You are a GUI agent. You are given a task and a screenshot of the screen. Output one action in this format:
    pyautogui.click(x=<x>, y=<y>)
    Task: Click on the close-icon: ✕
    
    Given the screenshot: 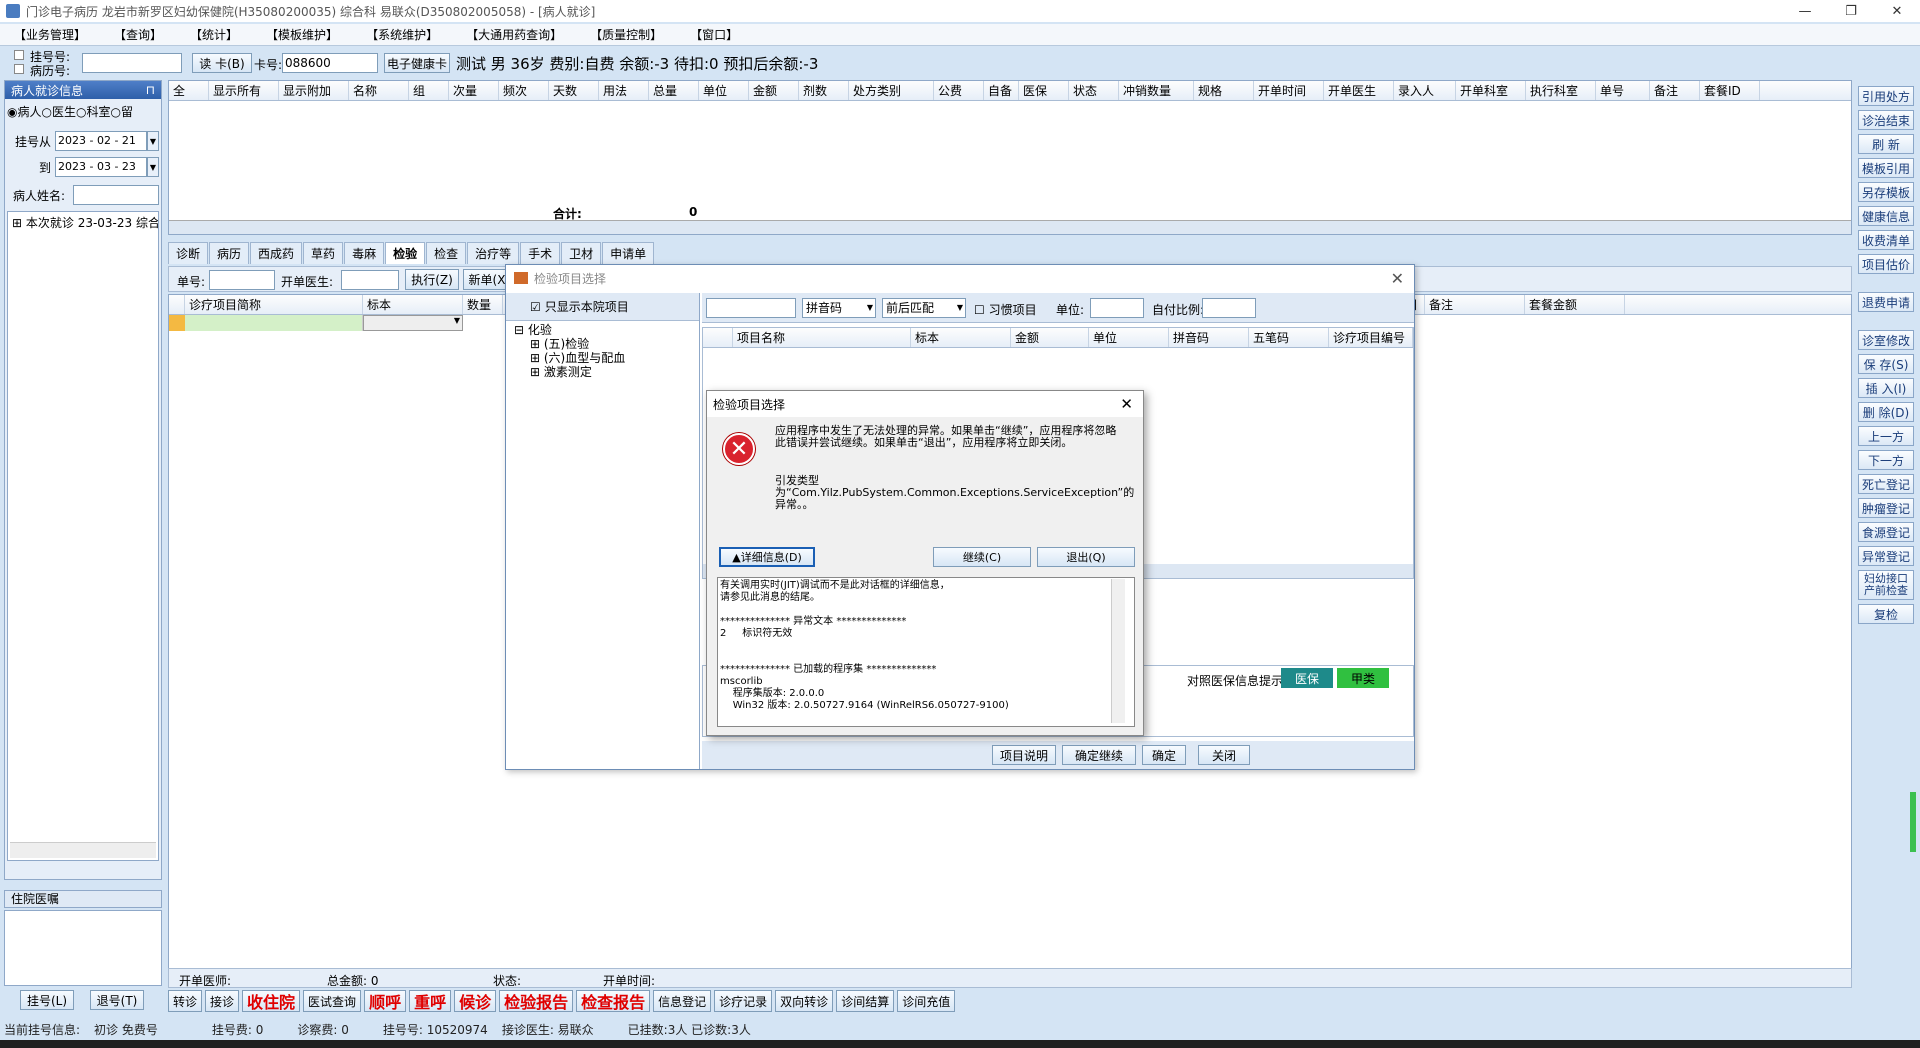 What is the action you would take?
    pyautogui.click(x=1897, y=11)
    